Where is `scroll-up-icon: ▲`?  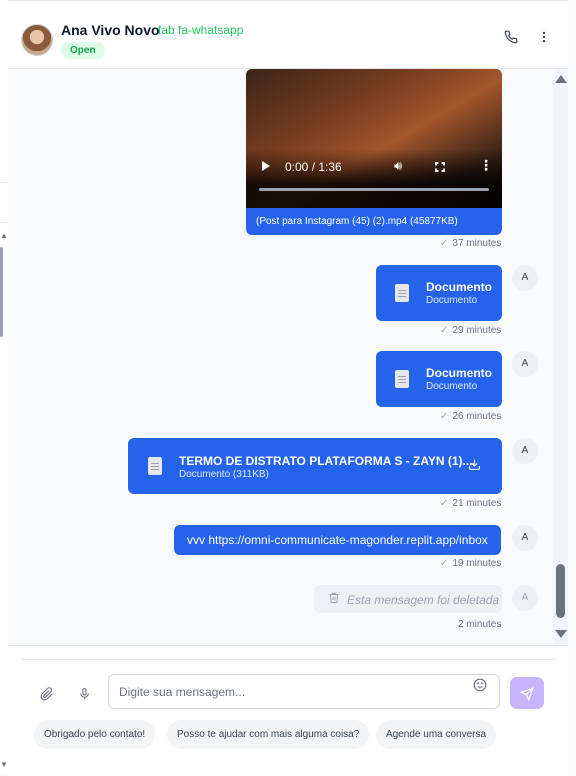 scroll-up-icon: ▲ is located at coordinates (4, 235).